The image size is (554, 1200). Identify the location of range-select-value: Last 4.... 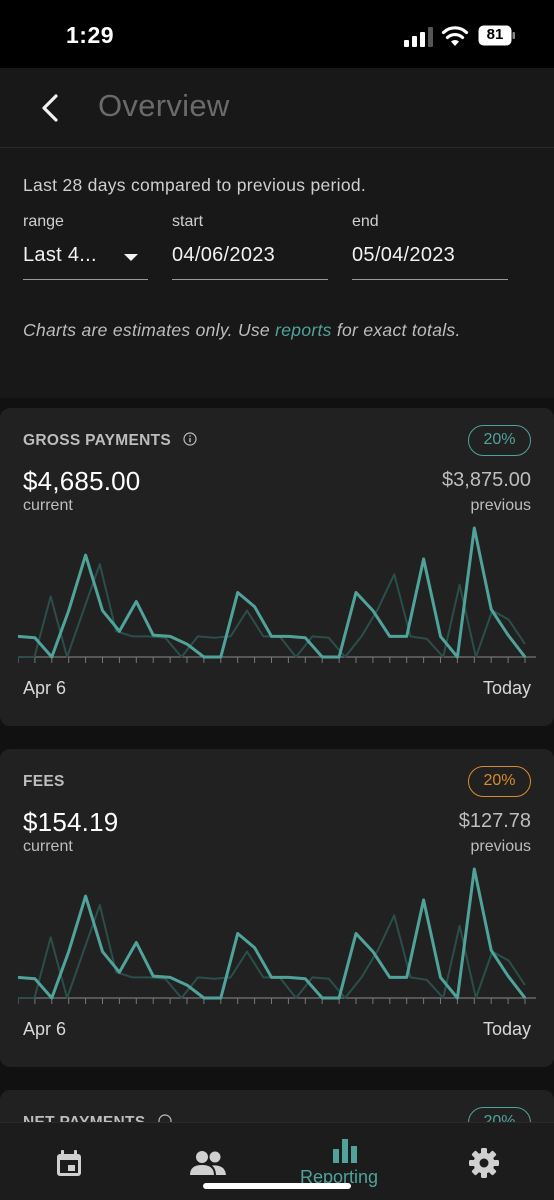
(60, 255).